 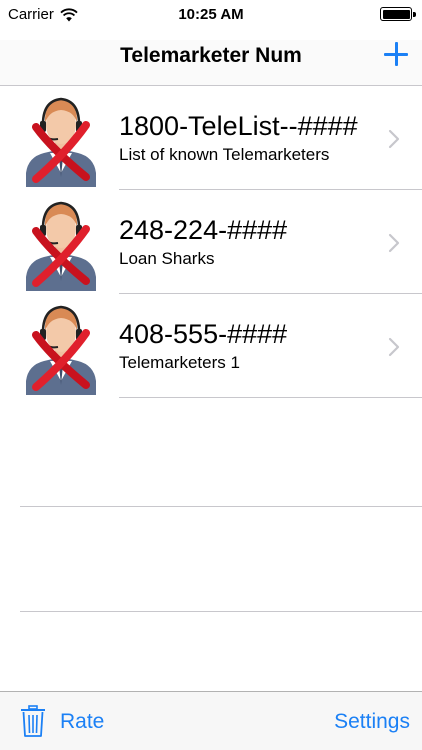 What do you see at coordinates (203, 230) in the screenshot?
I see `list-item-title: 248-224-####` at bounding box center [203, 230].